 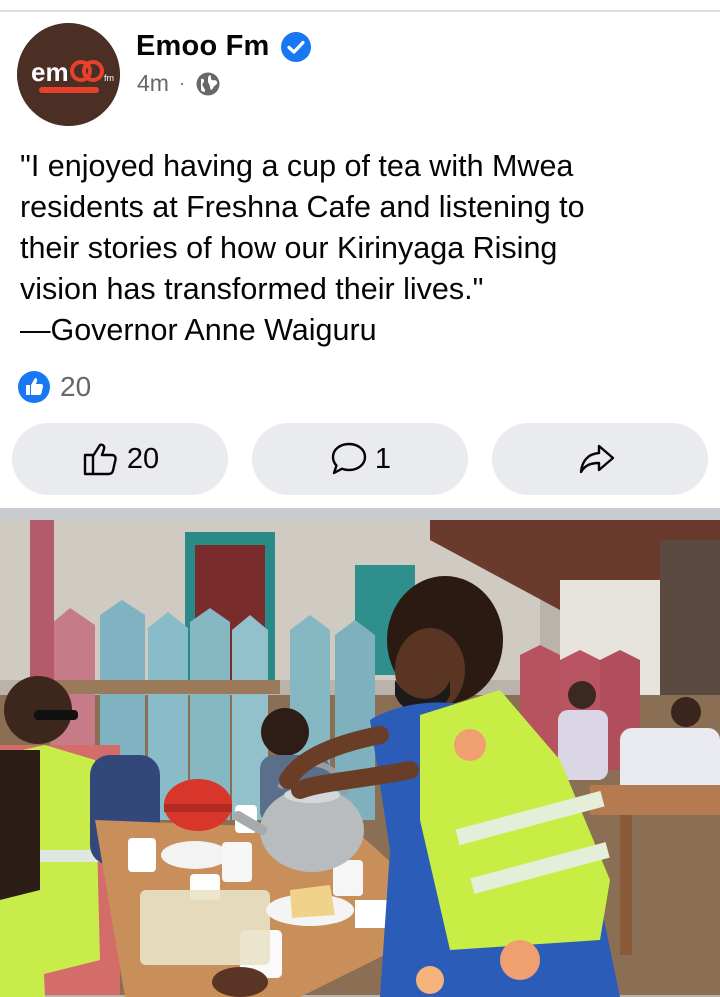 What do you see at coordinates (100, 459) in the screenshot?
I see `thumbs-up-icon` at bounding box center [100, 459].